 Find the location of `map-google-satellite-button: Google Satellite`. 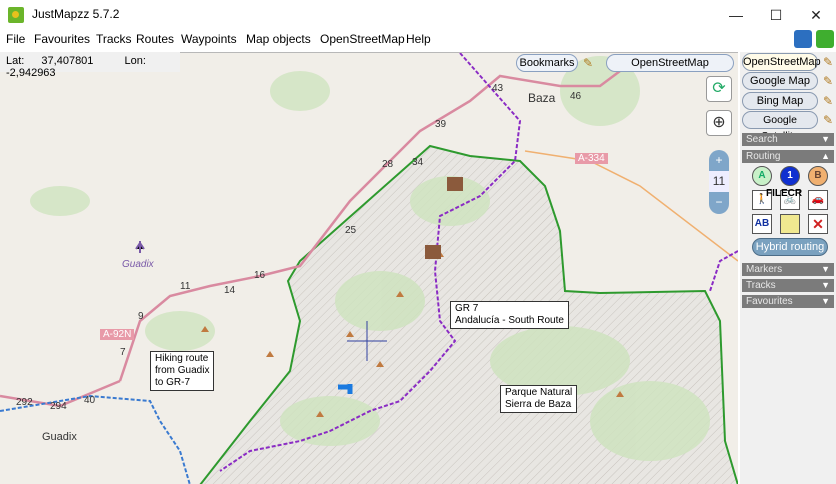

map-google-satellite-button: Google Satellite is located at coordinates (780, 126).